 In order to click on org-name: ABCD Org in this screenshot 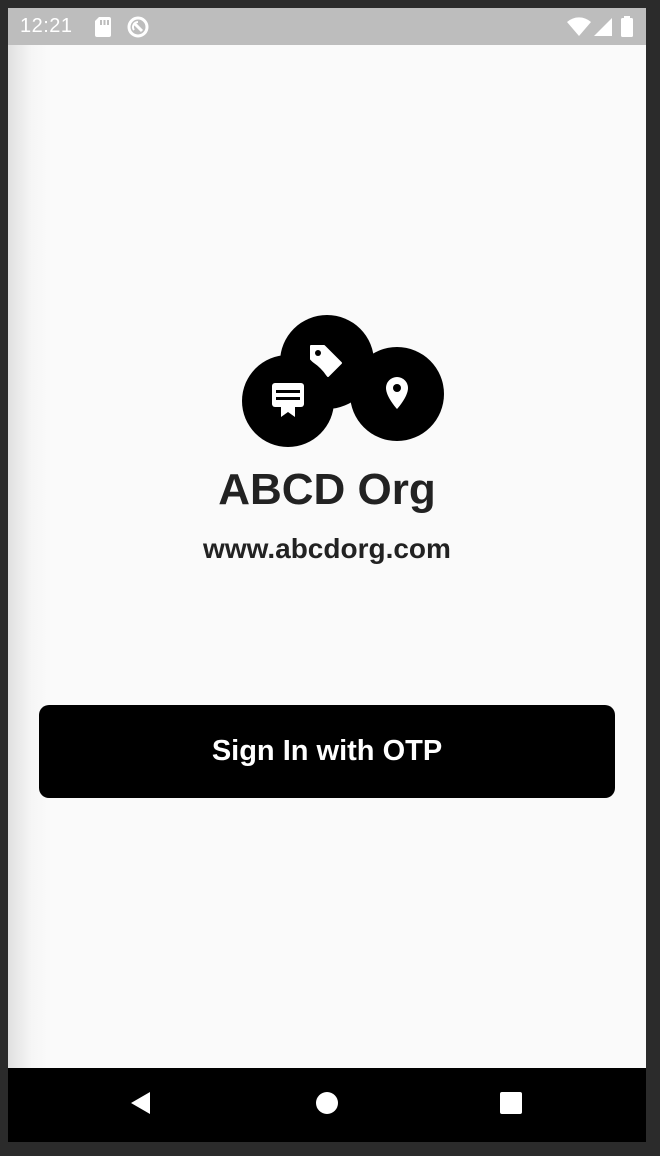, I will do `click(327, 489)`.